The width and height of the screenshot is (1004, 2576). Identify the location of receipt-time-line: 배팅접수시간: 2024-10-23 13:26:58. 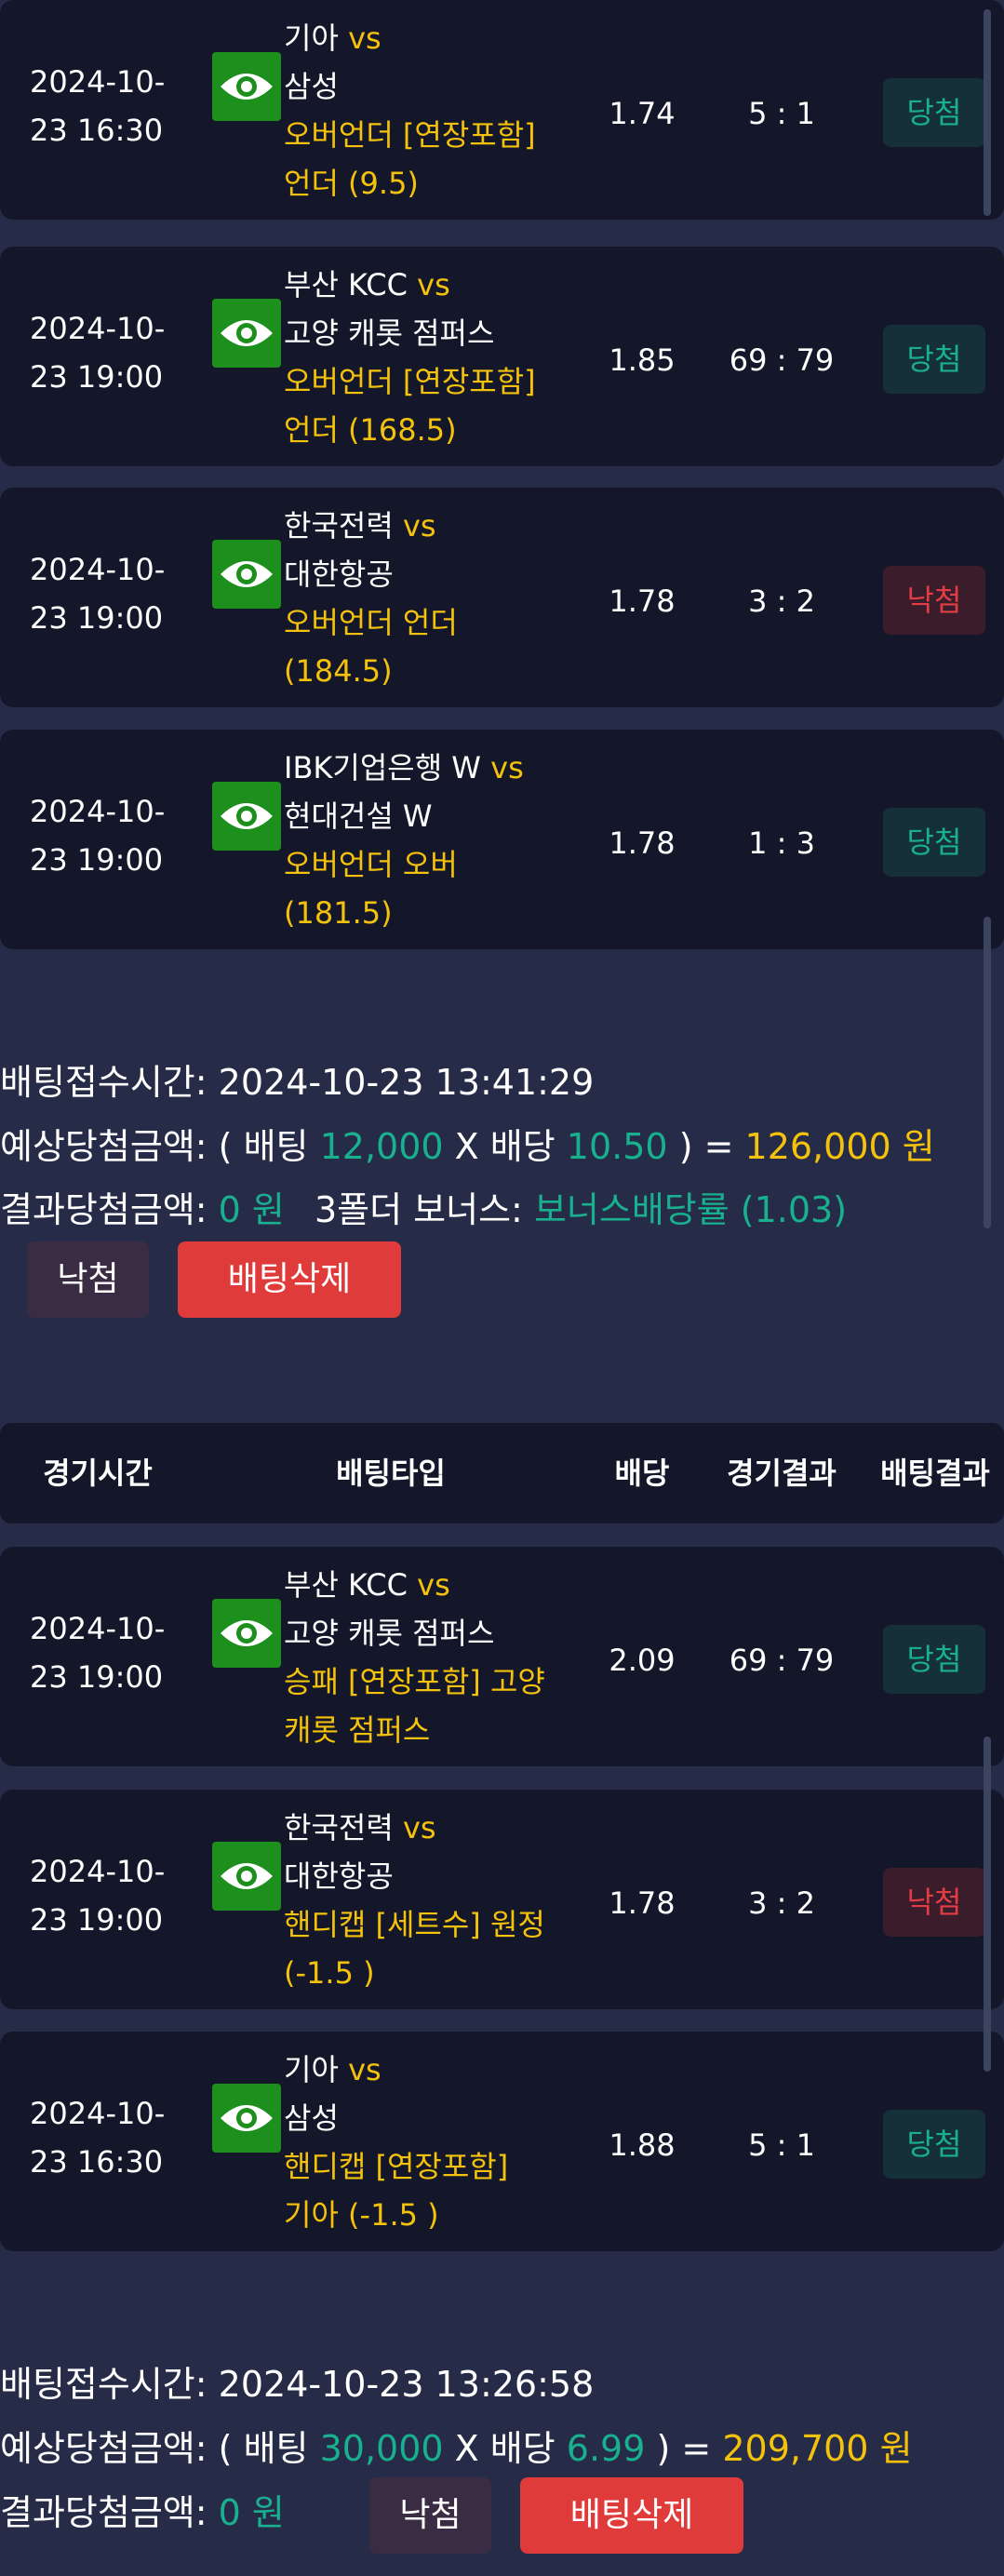
(297, 2384).